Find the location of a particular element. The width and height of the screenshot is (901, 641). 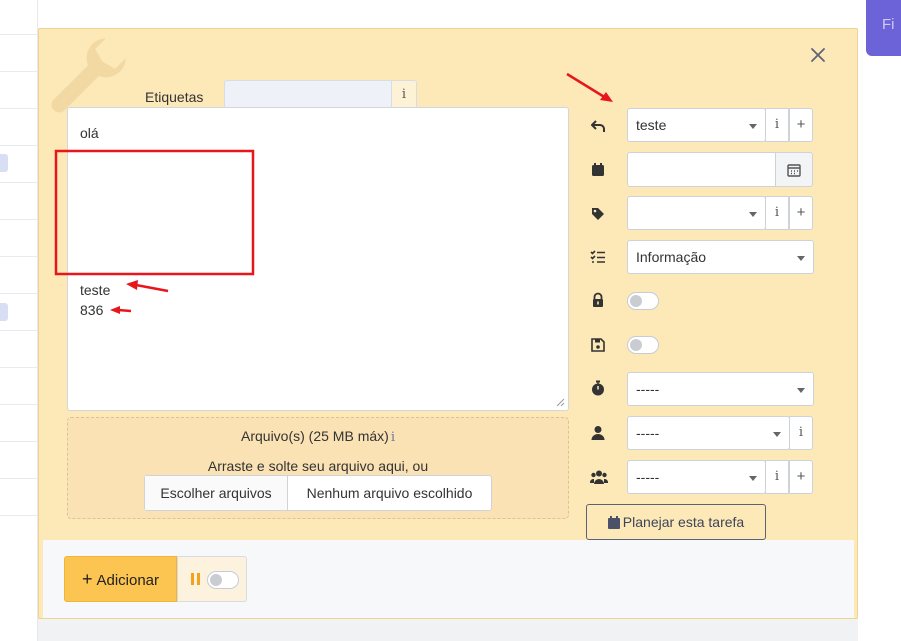

editor-line: 836 is located at coordinates (92, 310).